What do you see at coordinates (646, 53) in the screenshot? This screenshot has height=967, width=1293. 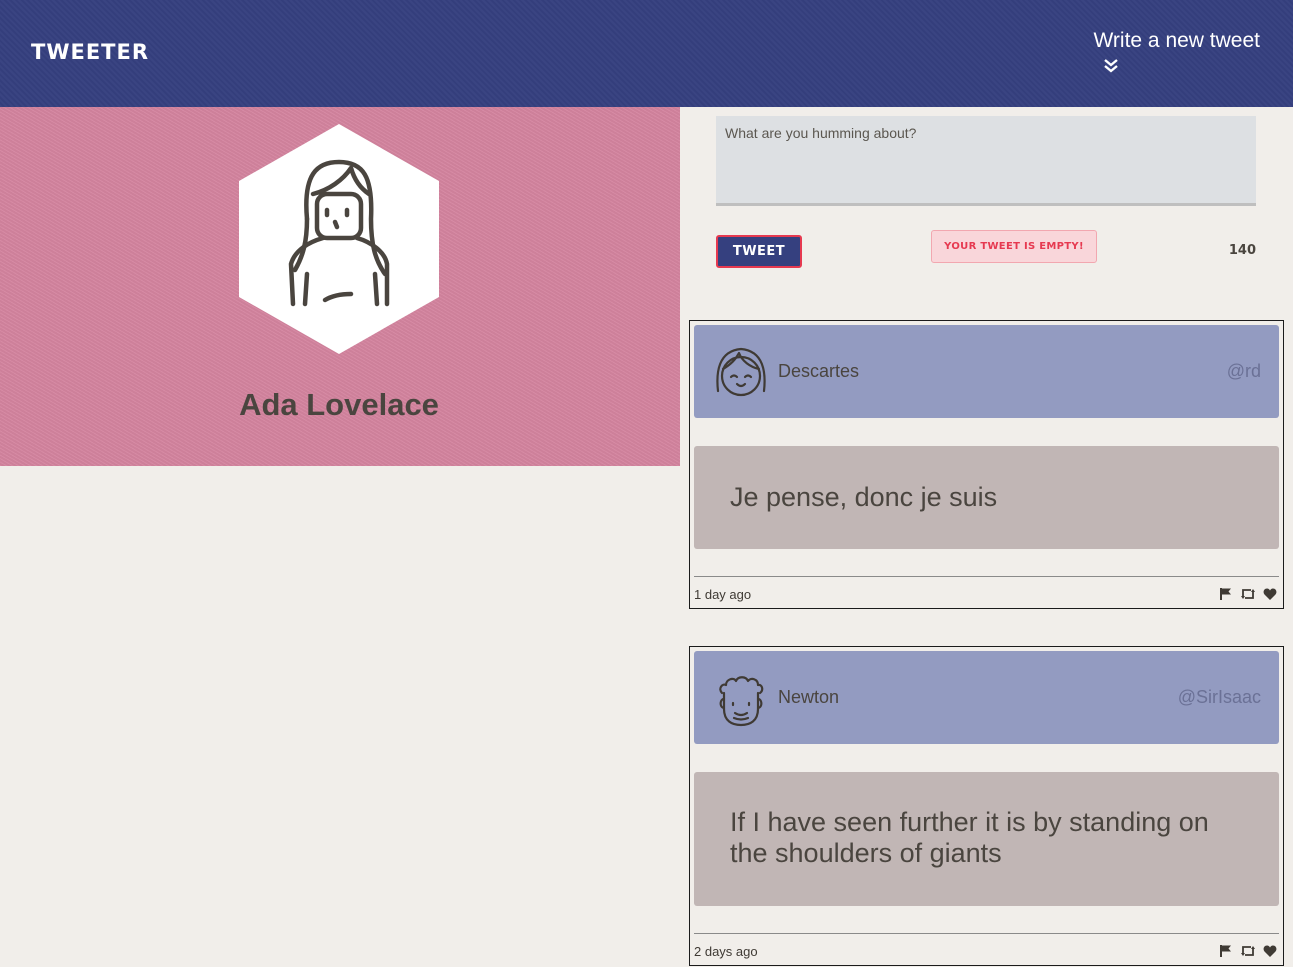 I see `top-navbar: TWEETER Write a new tweet` at bounding box center [646, 53].